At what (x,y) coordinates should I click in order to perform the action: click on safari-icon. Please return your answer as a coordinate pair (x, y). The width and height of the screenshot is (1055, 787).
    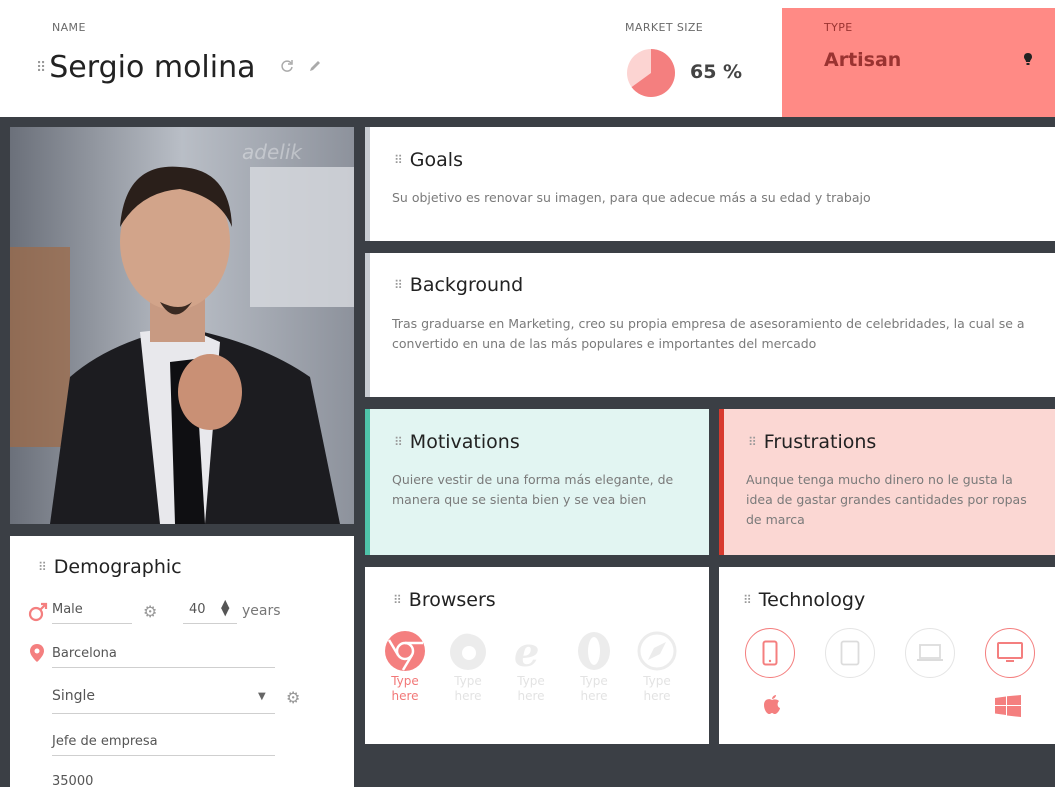
    Looking at the image, I should click on (657, 651).